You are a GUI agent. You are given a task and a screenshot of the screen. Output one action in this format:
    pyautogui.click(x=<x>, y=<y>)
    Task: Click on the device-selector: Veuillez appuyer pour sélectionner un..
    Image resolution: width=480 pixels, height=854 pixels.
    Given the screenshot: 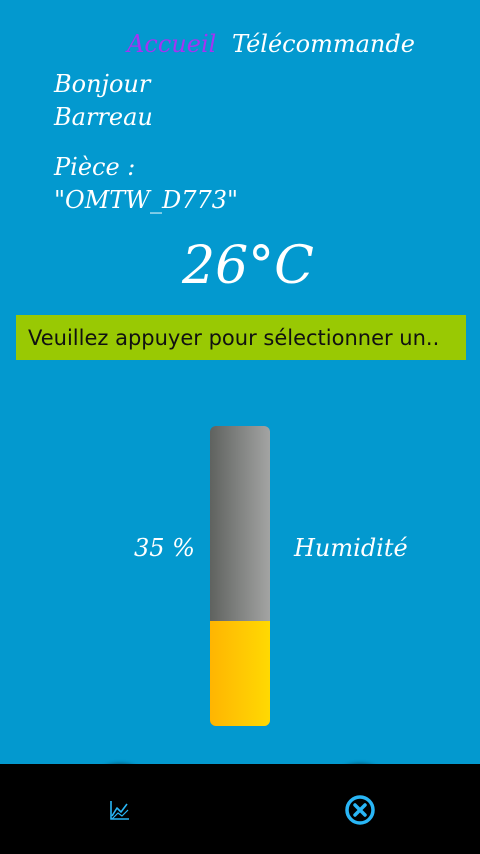 What is the action you would take?
    pyautogui.click(x=241, y=337)
    